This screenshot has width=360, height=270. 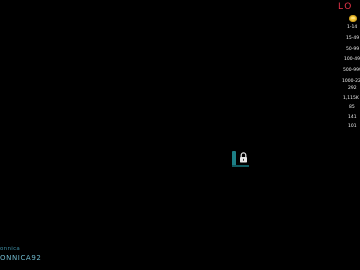 I want to click on stats-list: 292 1,115K 85 141 101, so click(x=351, y=108).